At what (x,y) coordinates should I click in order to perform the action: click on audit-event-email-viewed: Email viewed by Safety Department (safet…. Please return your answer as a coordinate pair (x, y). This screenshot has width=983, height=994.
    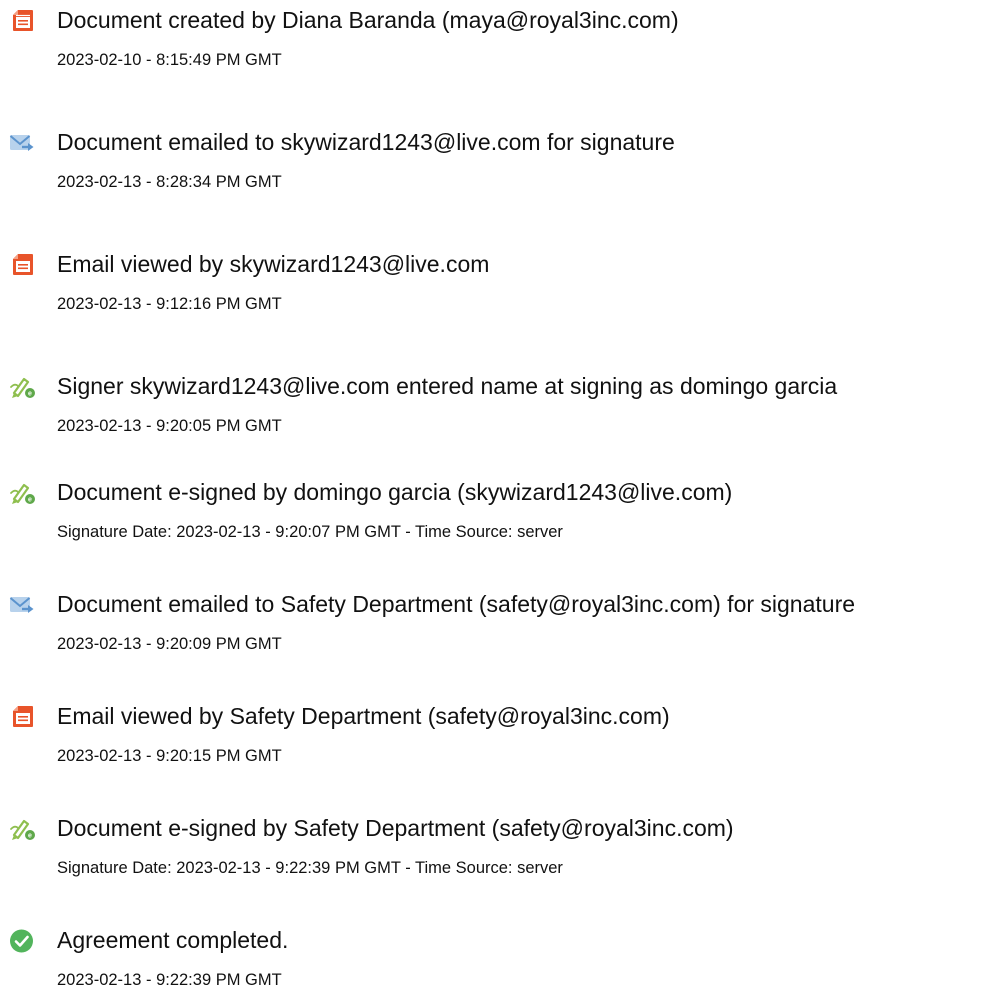
    Looking at the image, I should click on (491, 736).